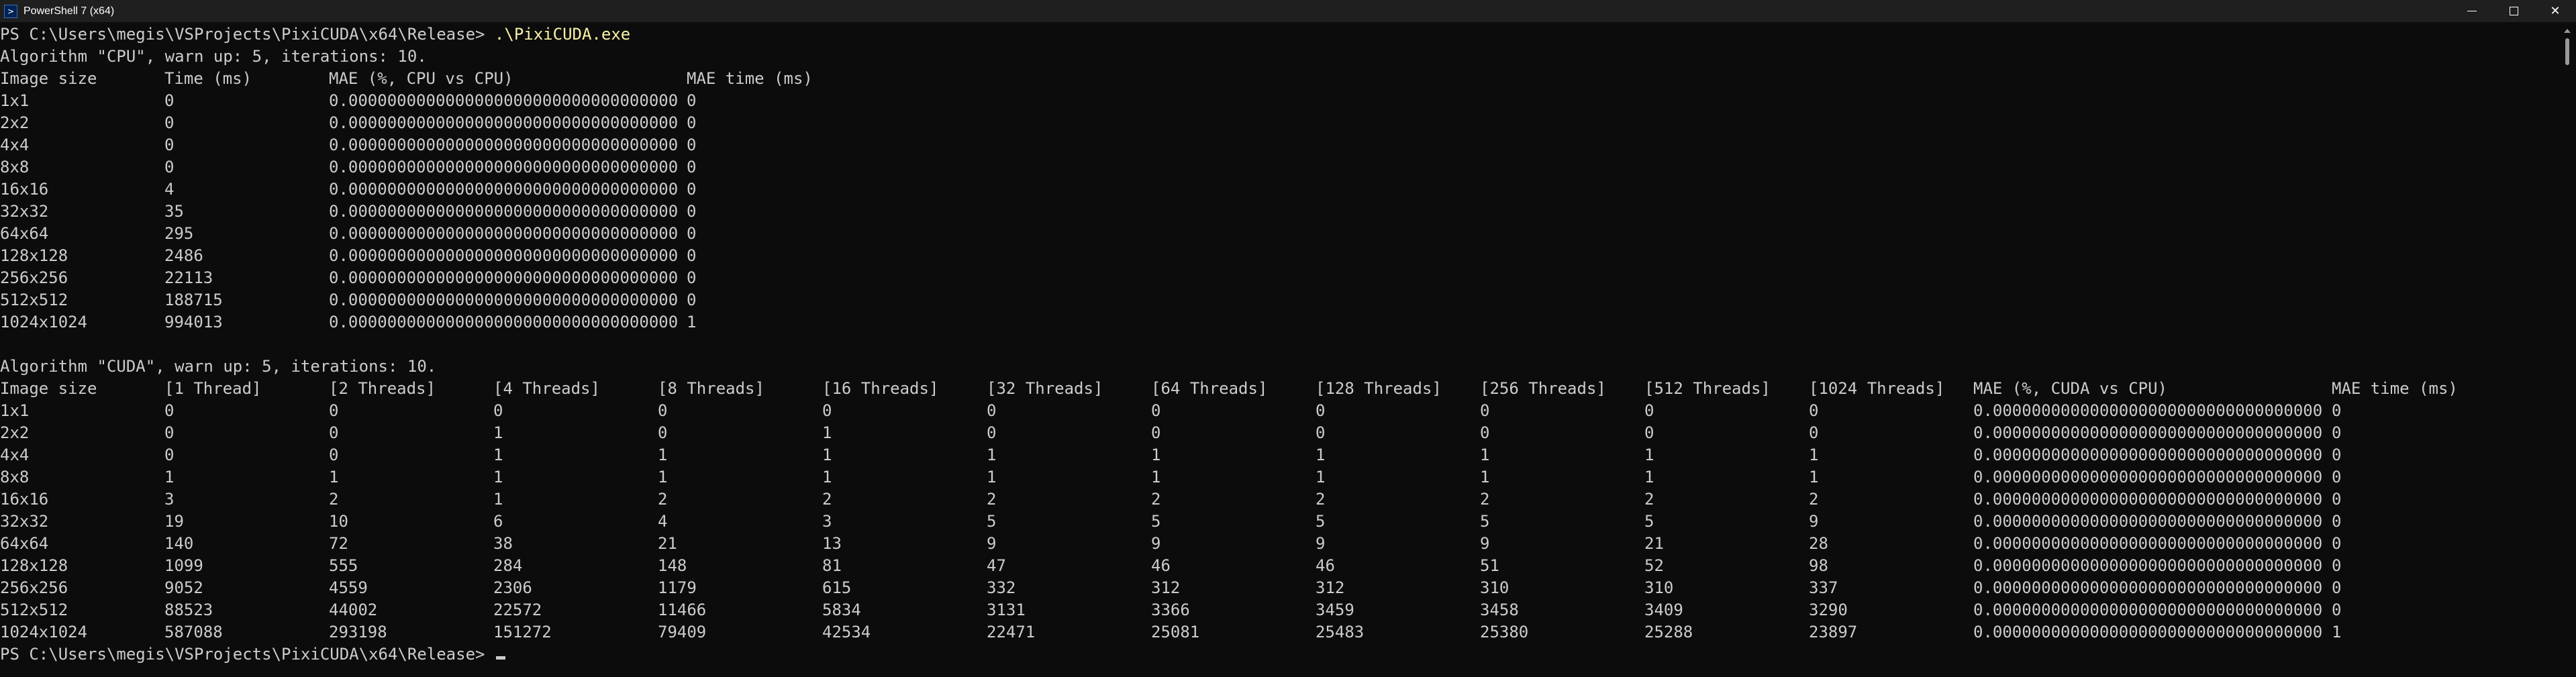 This screenshot has width=2576, height=677. What do you see at coordinates (1504, 632) in the screenshot?
I see `cuda-cell: 25380` at bounding box center [1504, 632].